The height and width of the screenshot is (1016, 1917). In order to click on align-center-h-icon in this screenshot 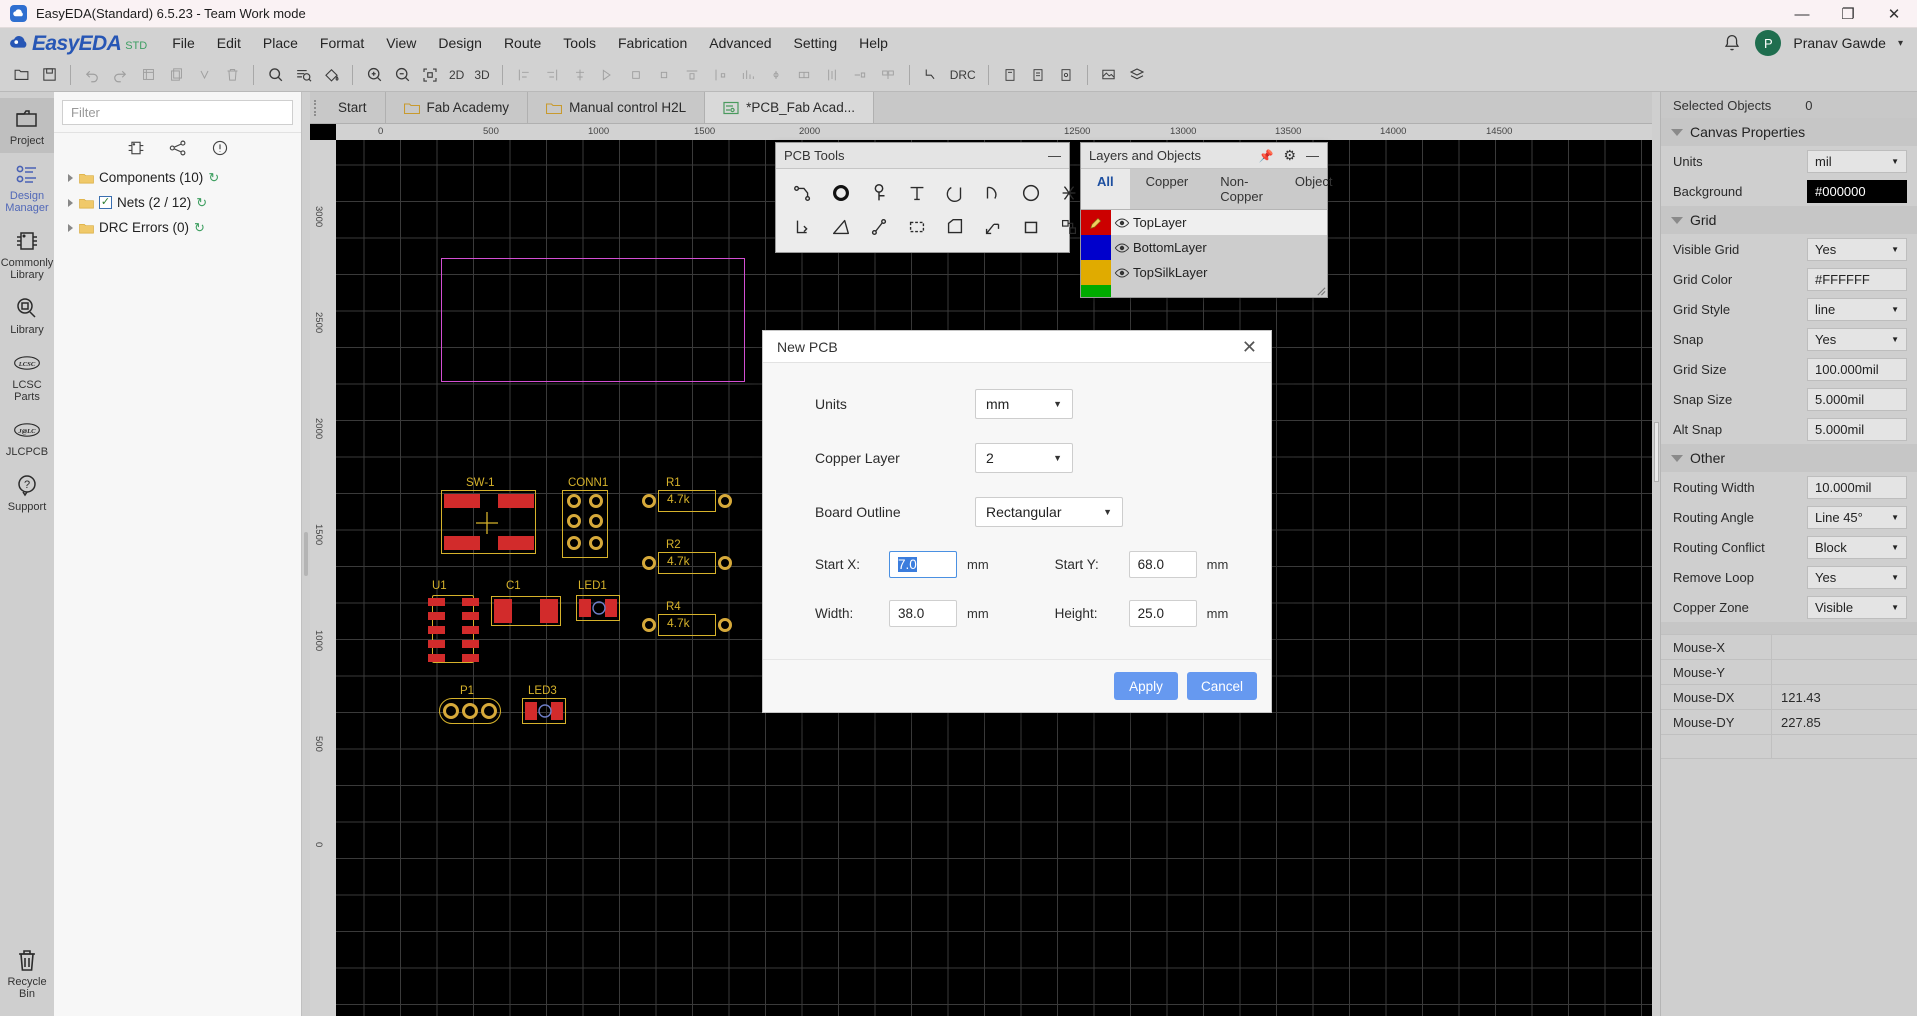, I will do `click(580, 75)`.